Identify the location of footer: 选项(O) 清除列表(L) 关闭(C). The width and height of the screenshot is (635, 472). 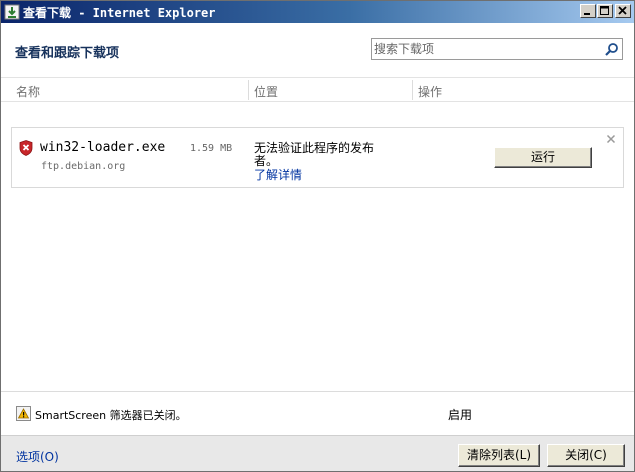
(317, 453).